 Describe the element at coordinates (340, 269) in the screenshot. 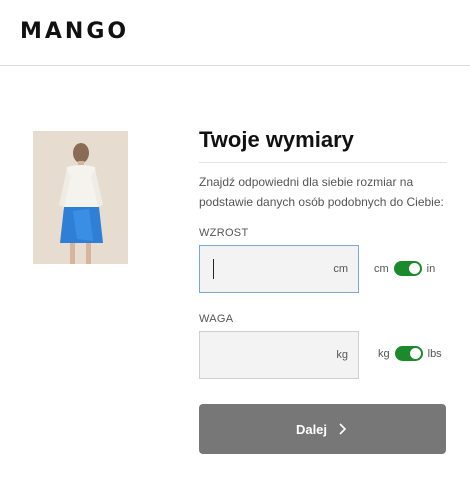

I see `height-unit: cm` at that location.